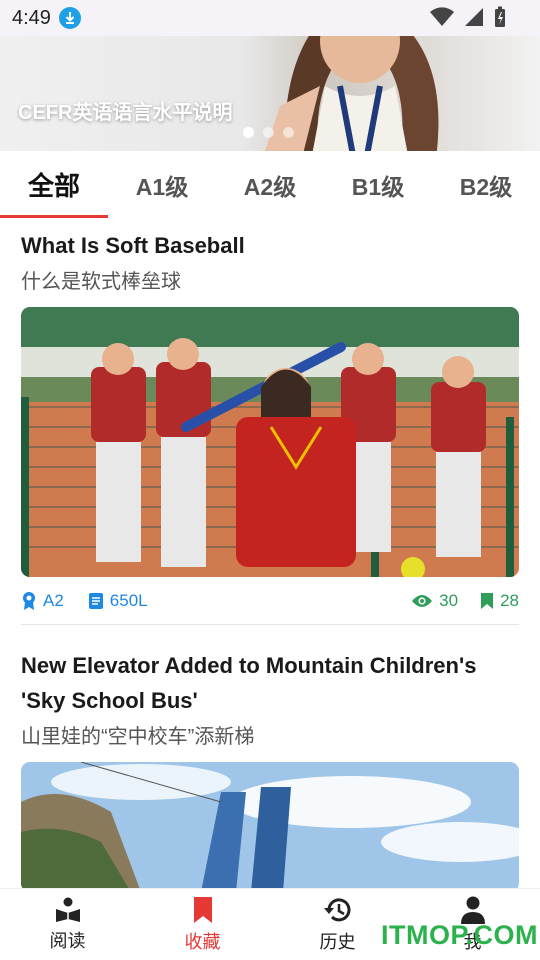 The image size is (540, 960). What do you see at coordinates (69, 18) in the screenshot?
I see `download-icon` at bounding box center [69, 18].